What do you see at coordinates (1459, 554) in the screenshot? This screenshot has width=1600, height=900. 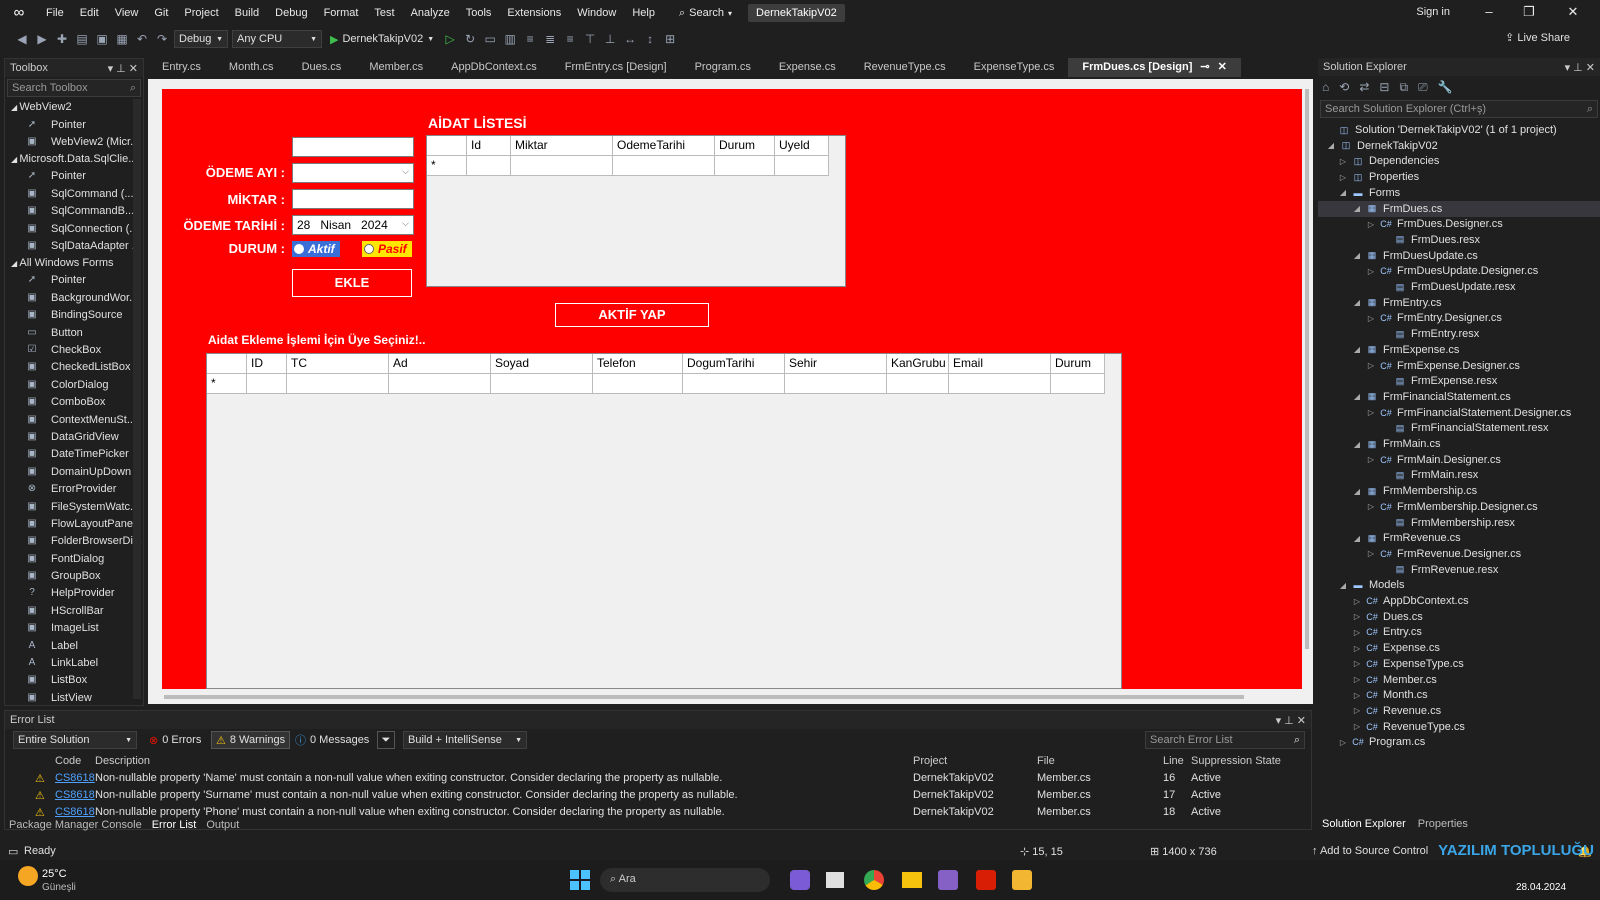 I see `designer-file: ▷ C# FrmRevenue.Designer.cs` at bounding box center [1459, 554].